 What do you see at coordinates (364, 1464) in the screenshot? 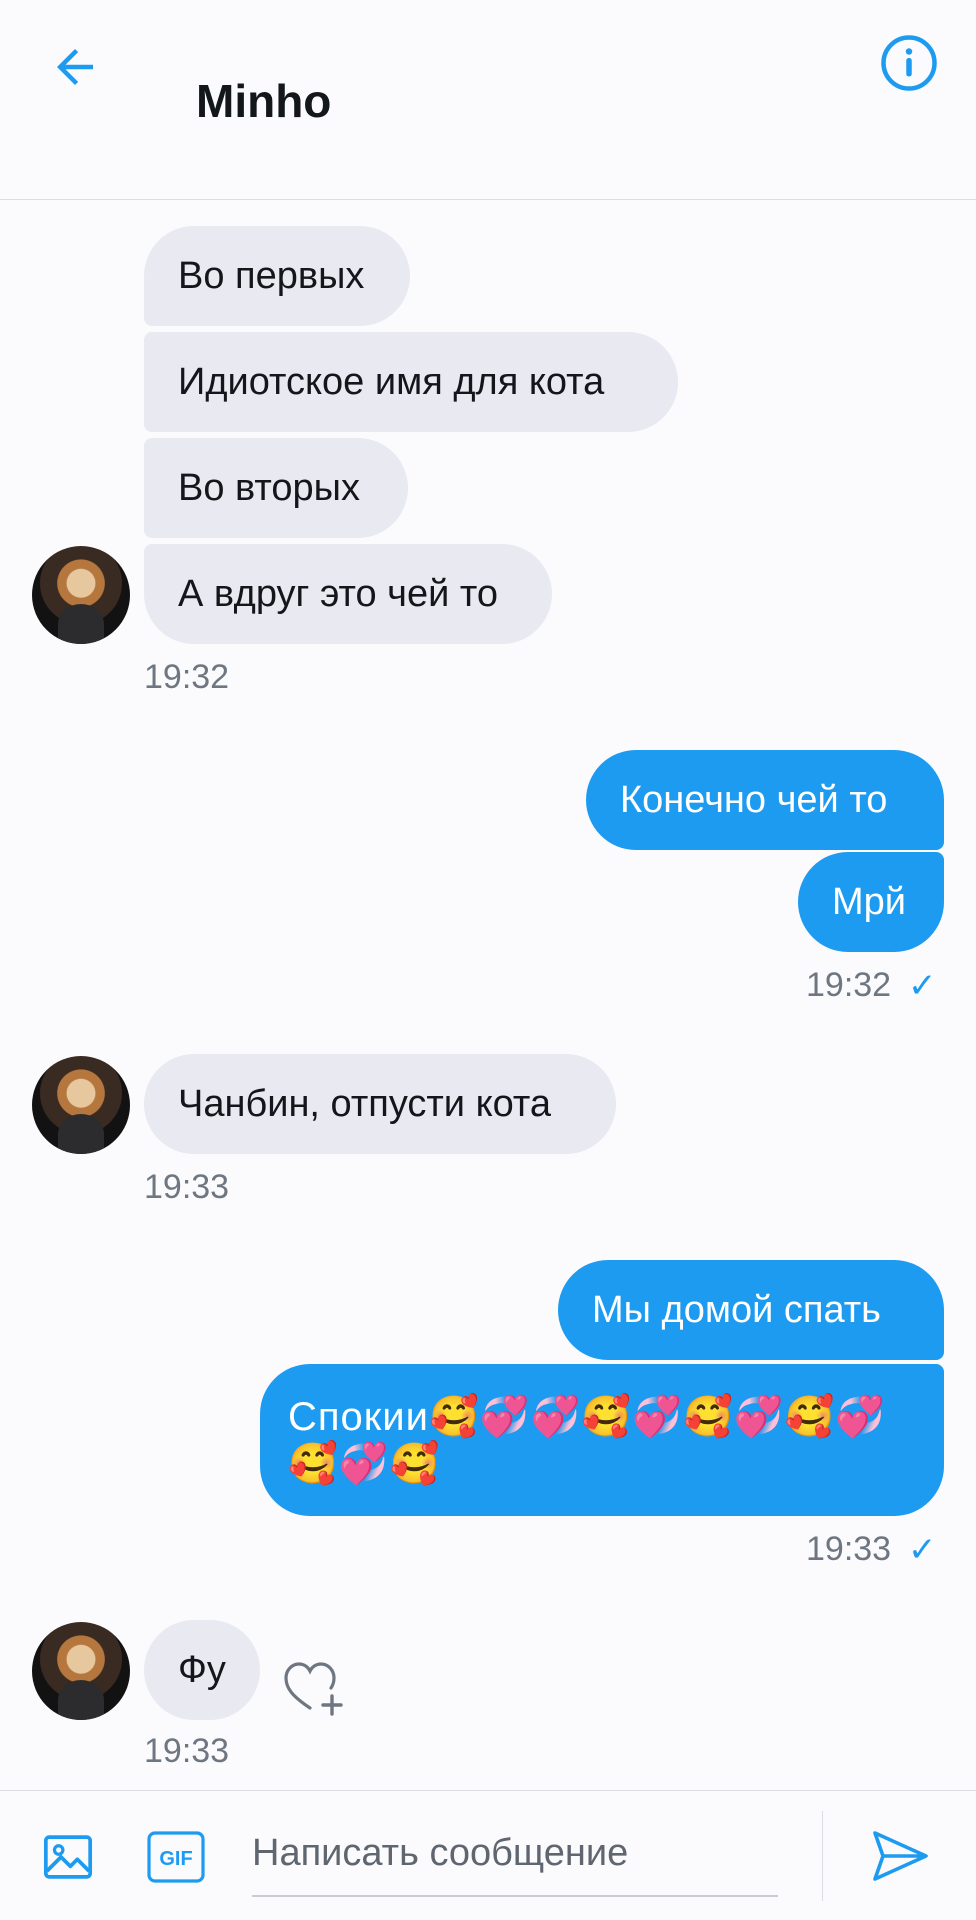
I see `message-text-line: 🥰💞🥰` at bounding box center [364, 1464].